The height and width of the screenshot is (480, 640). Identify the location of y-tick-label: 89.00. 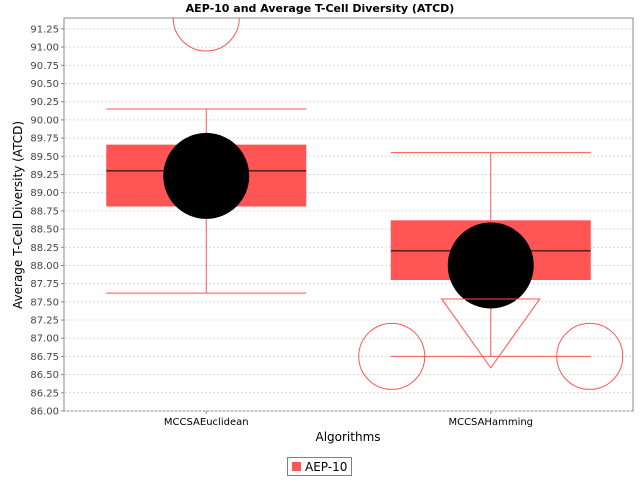
(44, 193).